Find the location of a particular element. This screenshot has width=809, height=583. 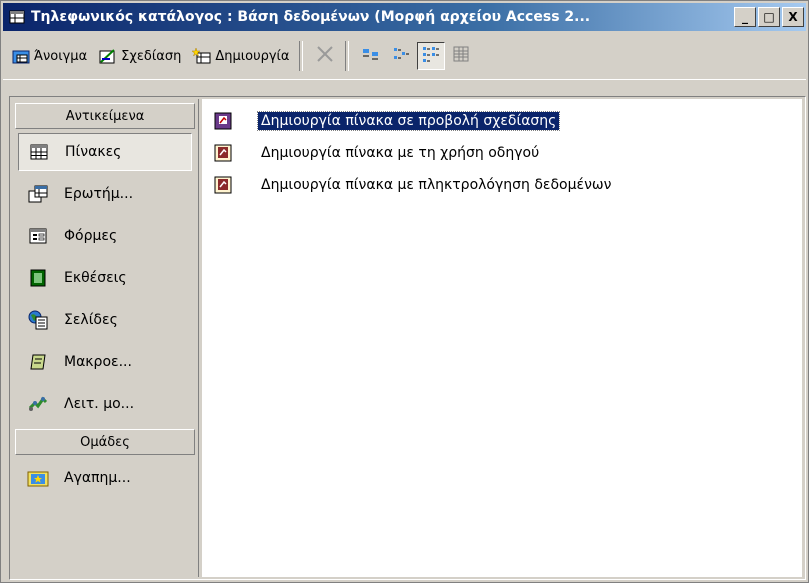

groups-header-button: Ομάδες is located at coordinates (105, 442).